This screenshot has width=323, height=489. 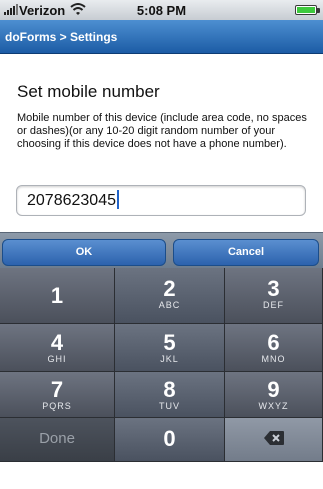 I want to click on key-1: 1, so click(x=57, y=296).